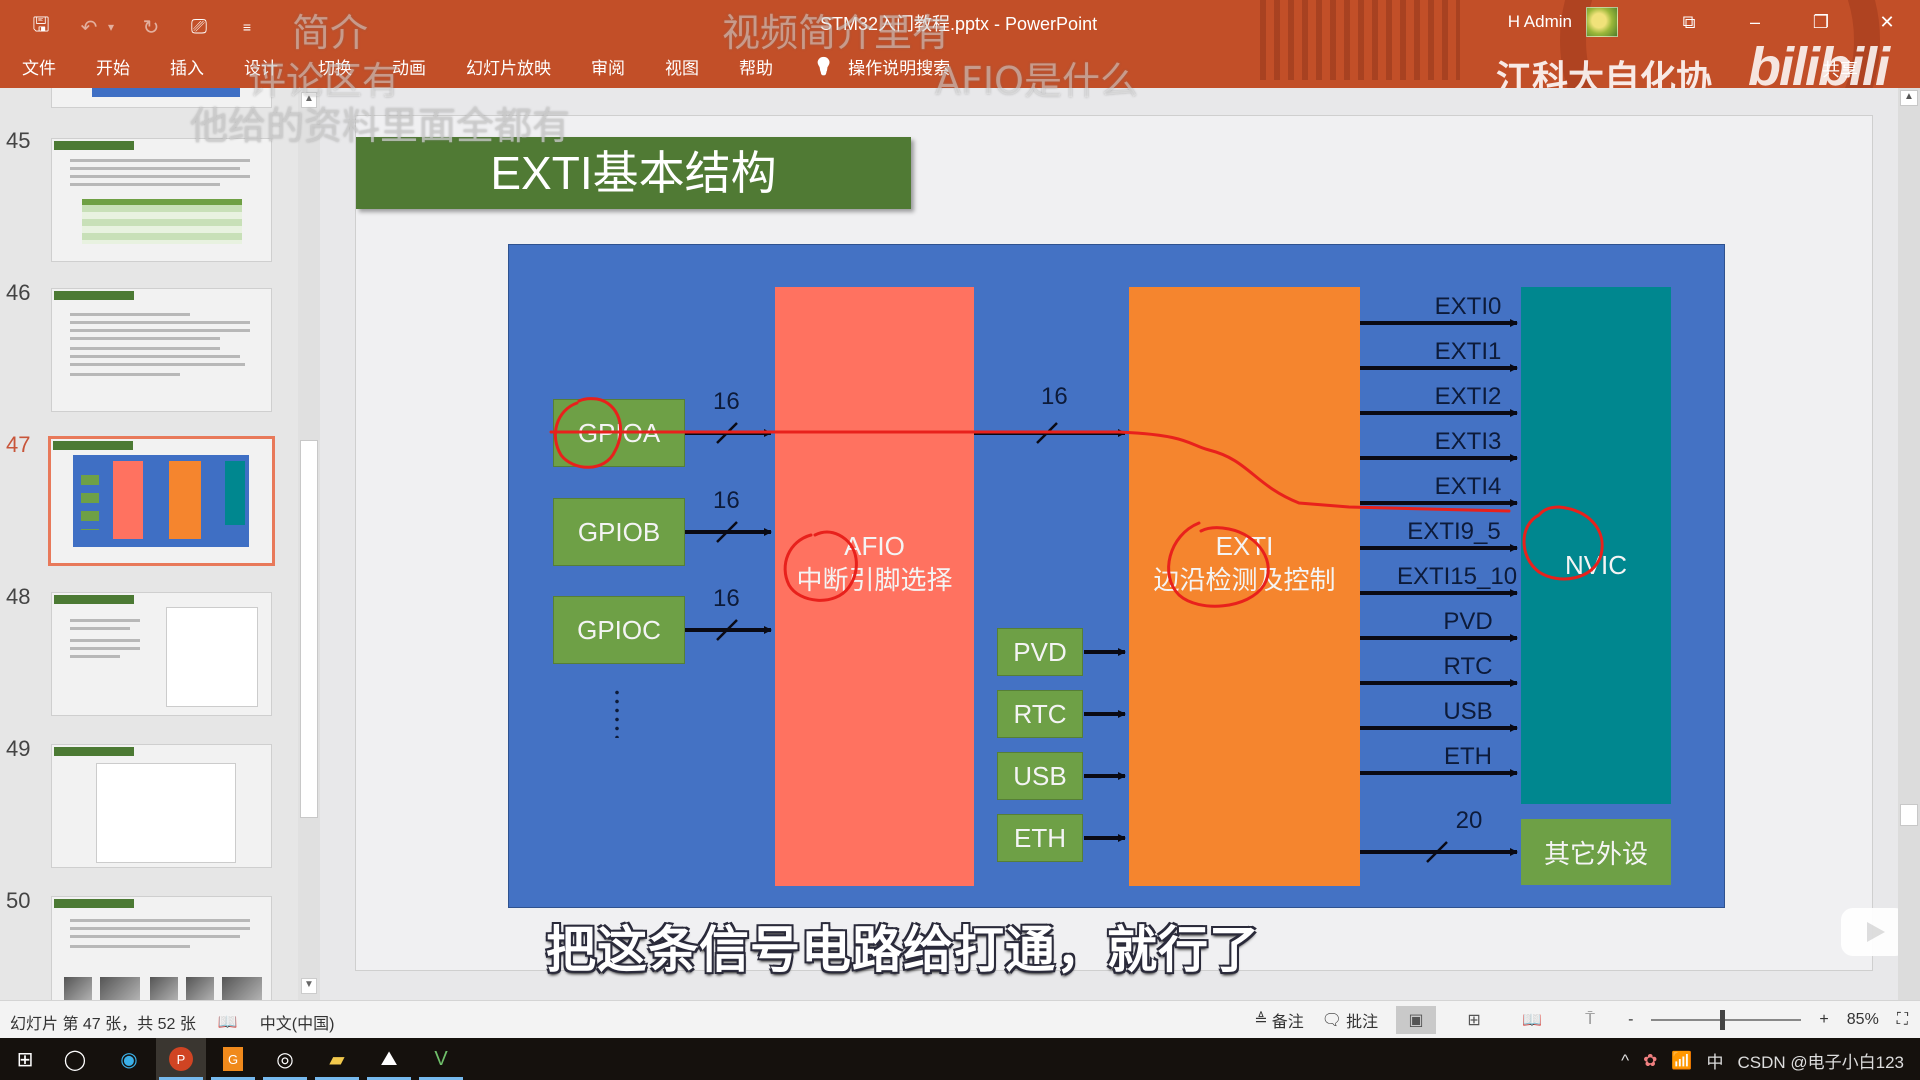 The image size is (1920, 1080). Describe the element at coordinates (247, 27) in the screenshot. I see `customize-qat-icon: ≡` at that location.